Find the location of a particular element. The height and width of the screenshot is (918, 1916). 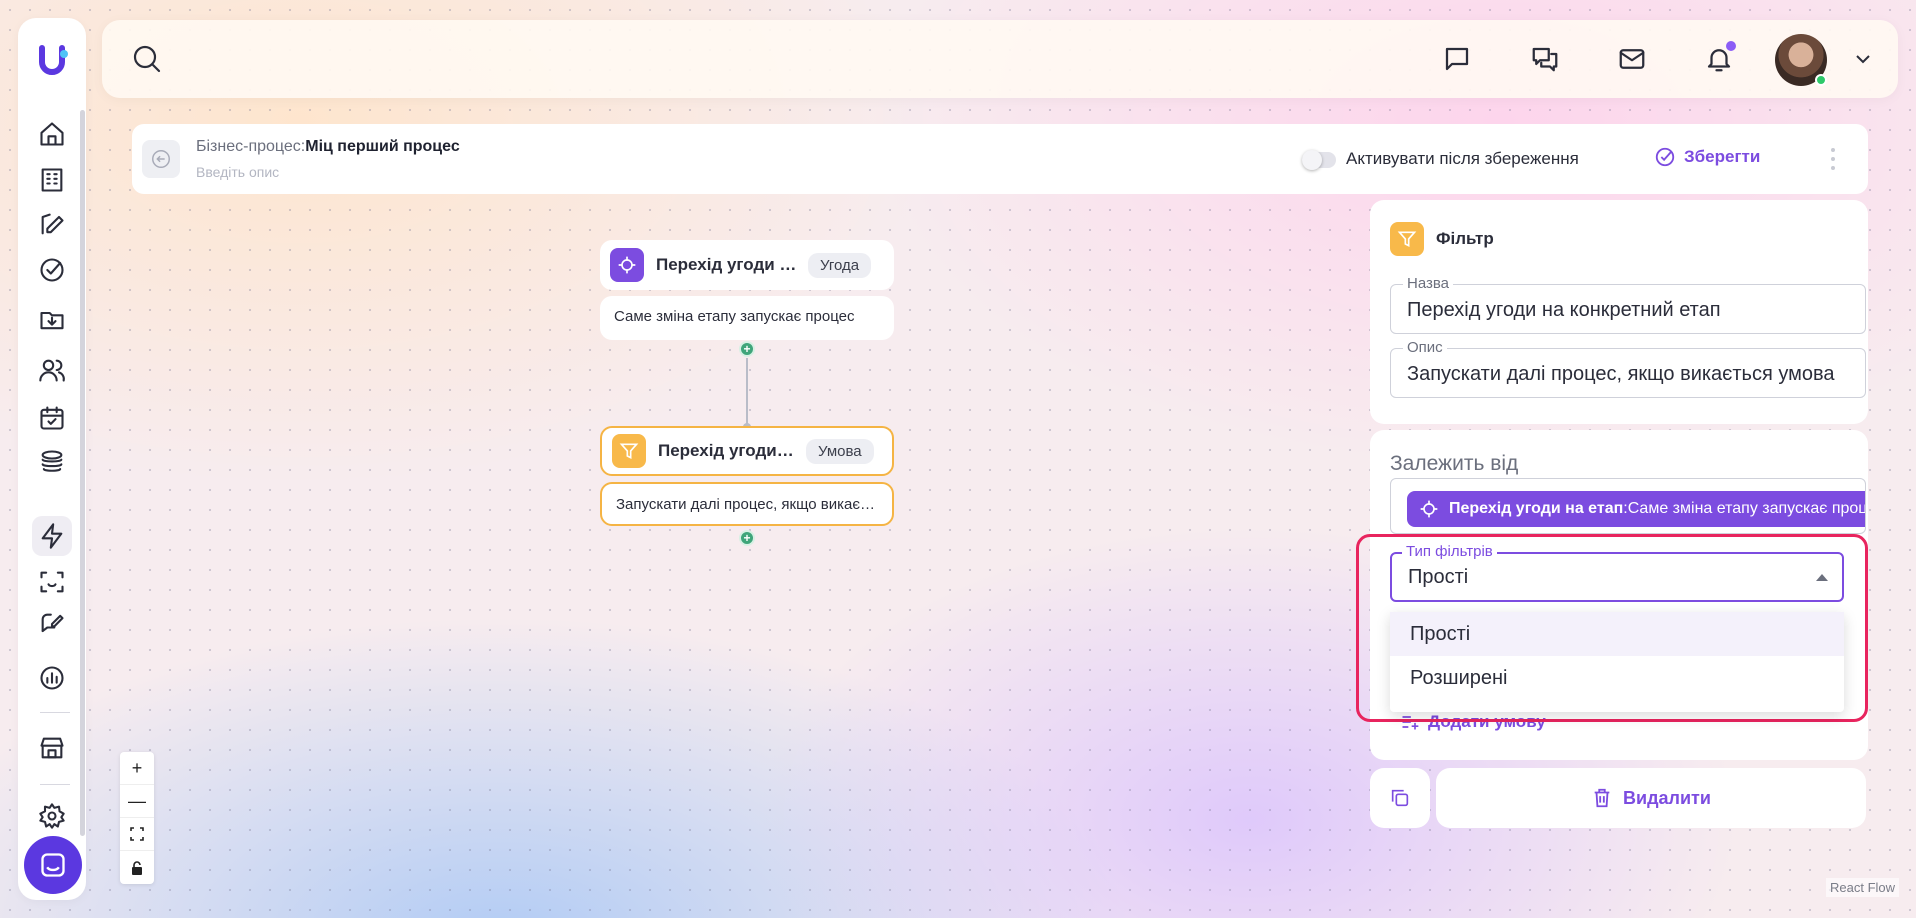

zoom-controls: + — is located at coordinates (137, 818).